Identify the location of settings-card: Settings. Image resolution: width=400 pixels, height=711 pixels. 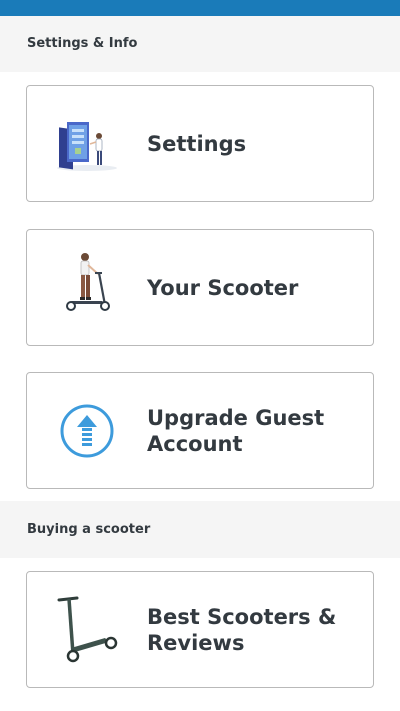
(200, 143).